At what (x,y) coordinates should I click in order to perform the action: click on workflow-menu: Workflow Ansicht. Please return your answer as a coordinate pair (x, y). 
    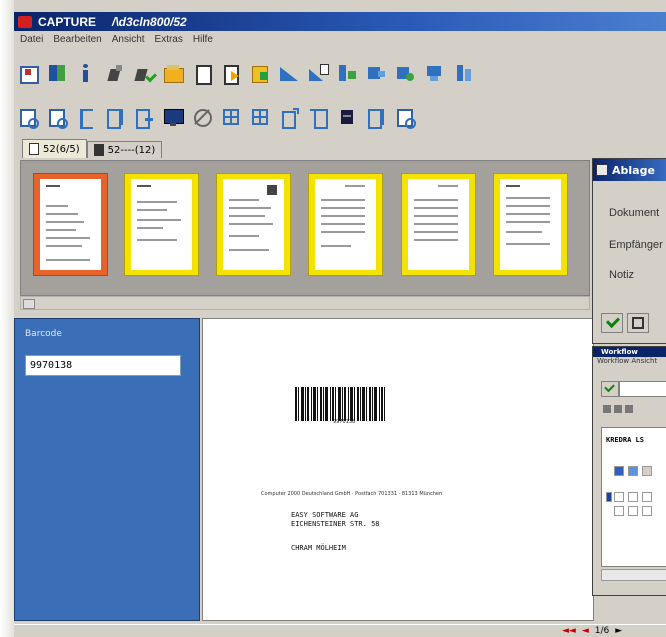
    Looking at the image, I should click on (629, 362).